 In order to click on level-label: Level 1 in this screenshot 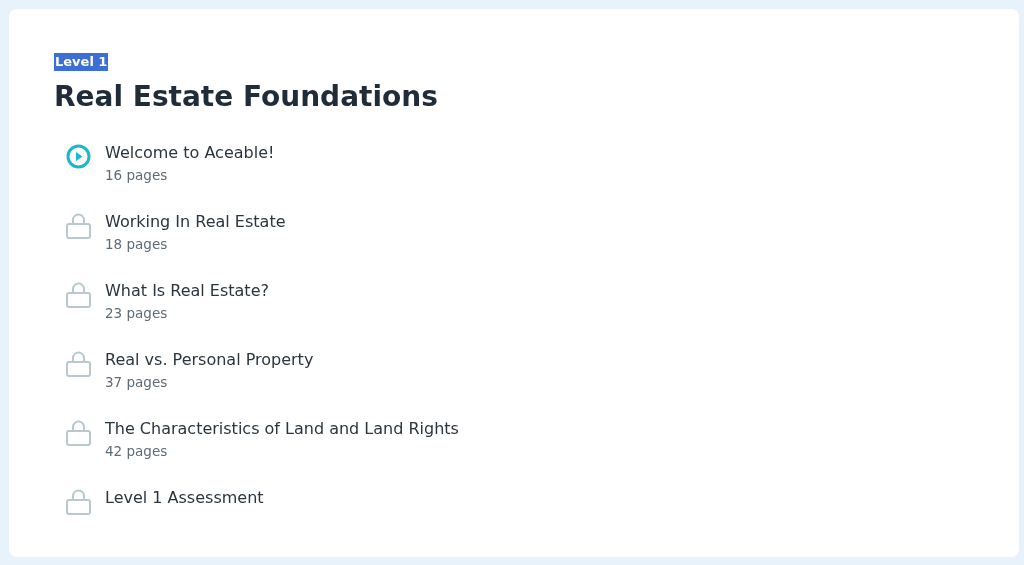, I will do `click(81, 62)`.